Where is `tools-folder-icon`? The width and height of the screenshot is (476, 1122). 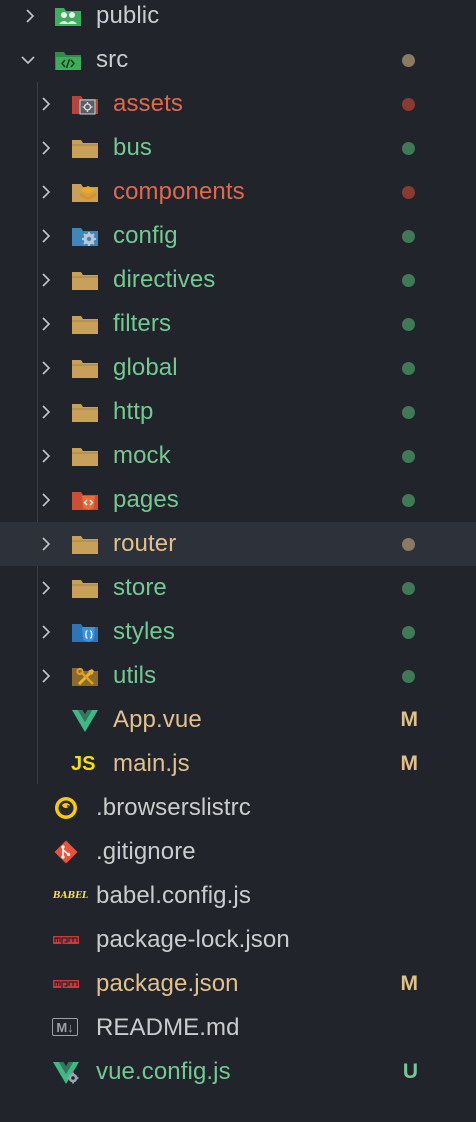
tools-folder-icon is located at coordinates (85, 676).